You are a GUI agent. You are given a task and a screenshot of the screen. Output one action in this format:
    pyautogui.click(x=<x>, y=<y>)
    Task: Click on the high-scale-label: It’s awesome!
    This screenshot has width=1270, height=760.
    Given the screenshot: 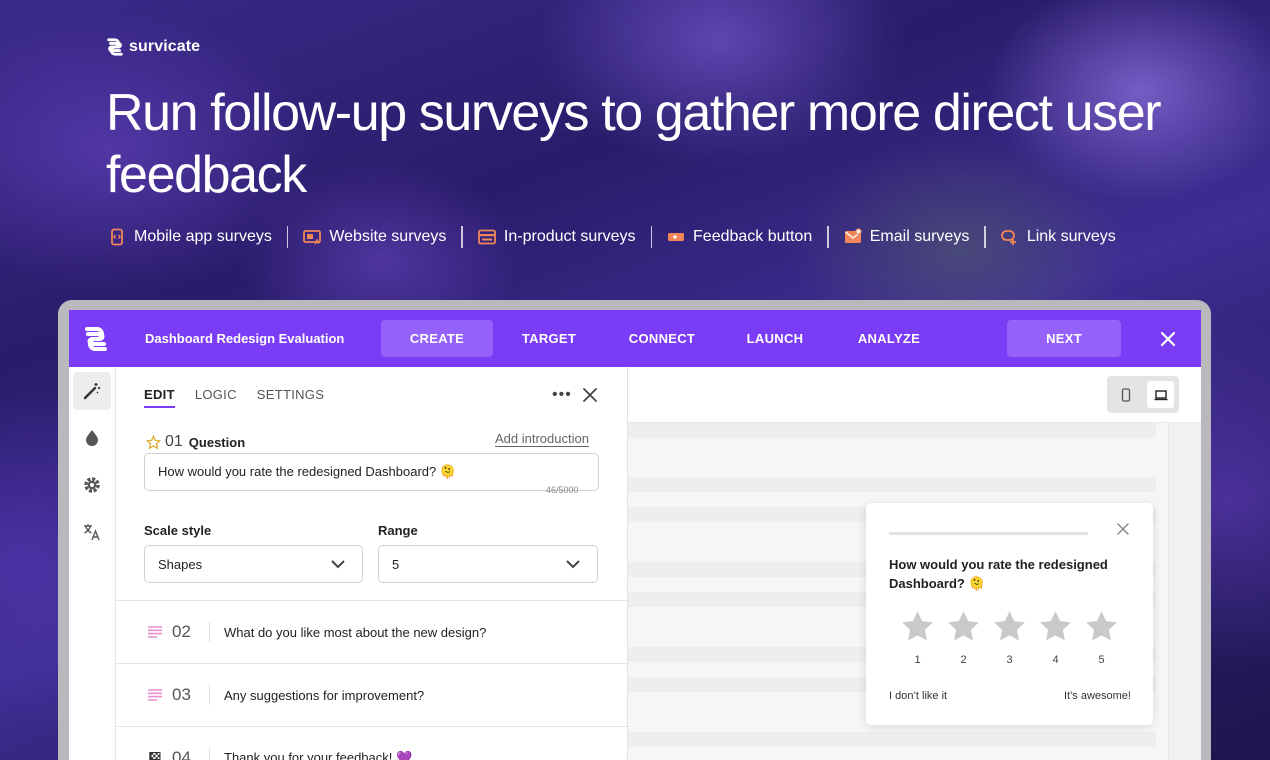 What is the action you would take?
    pyautogui.click(x=1097, y=696)
    